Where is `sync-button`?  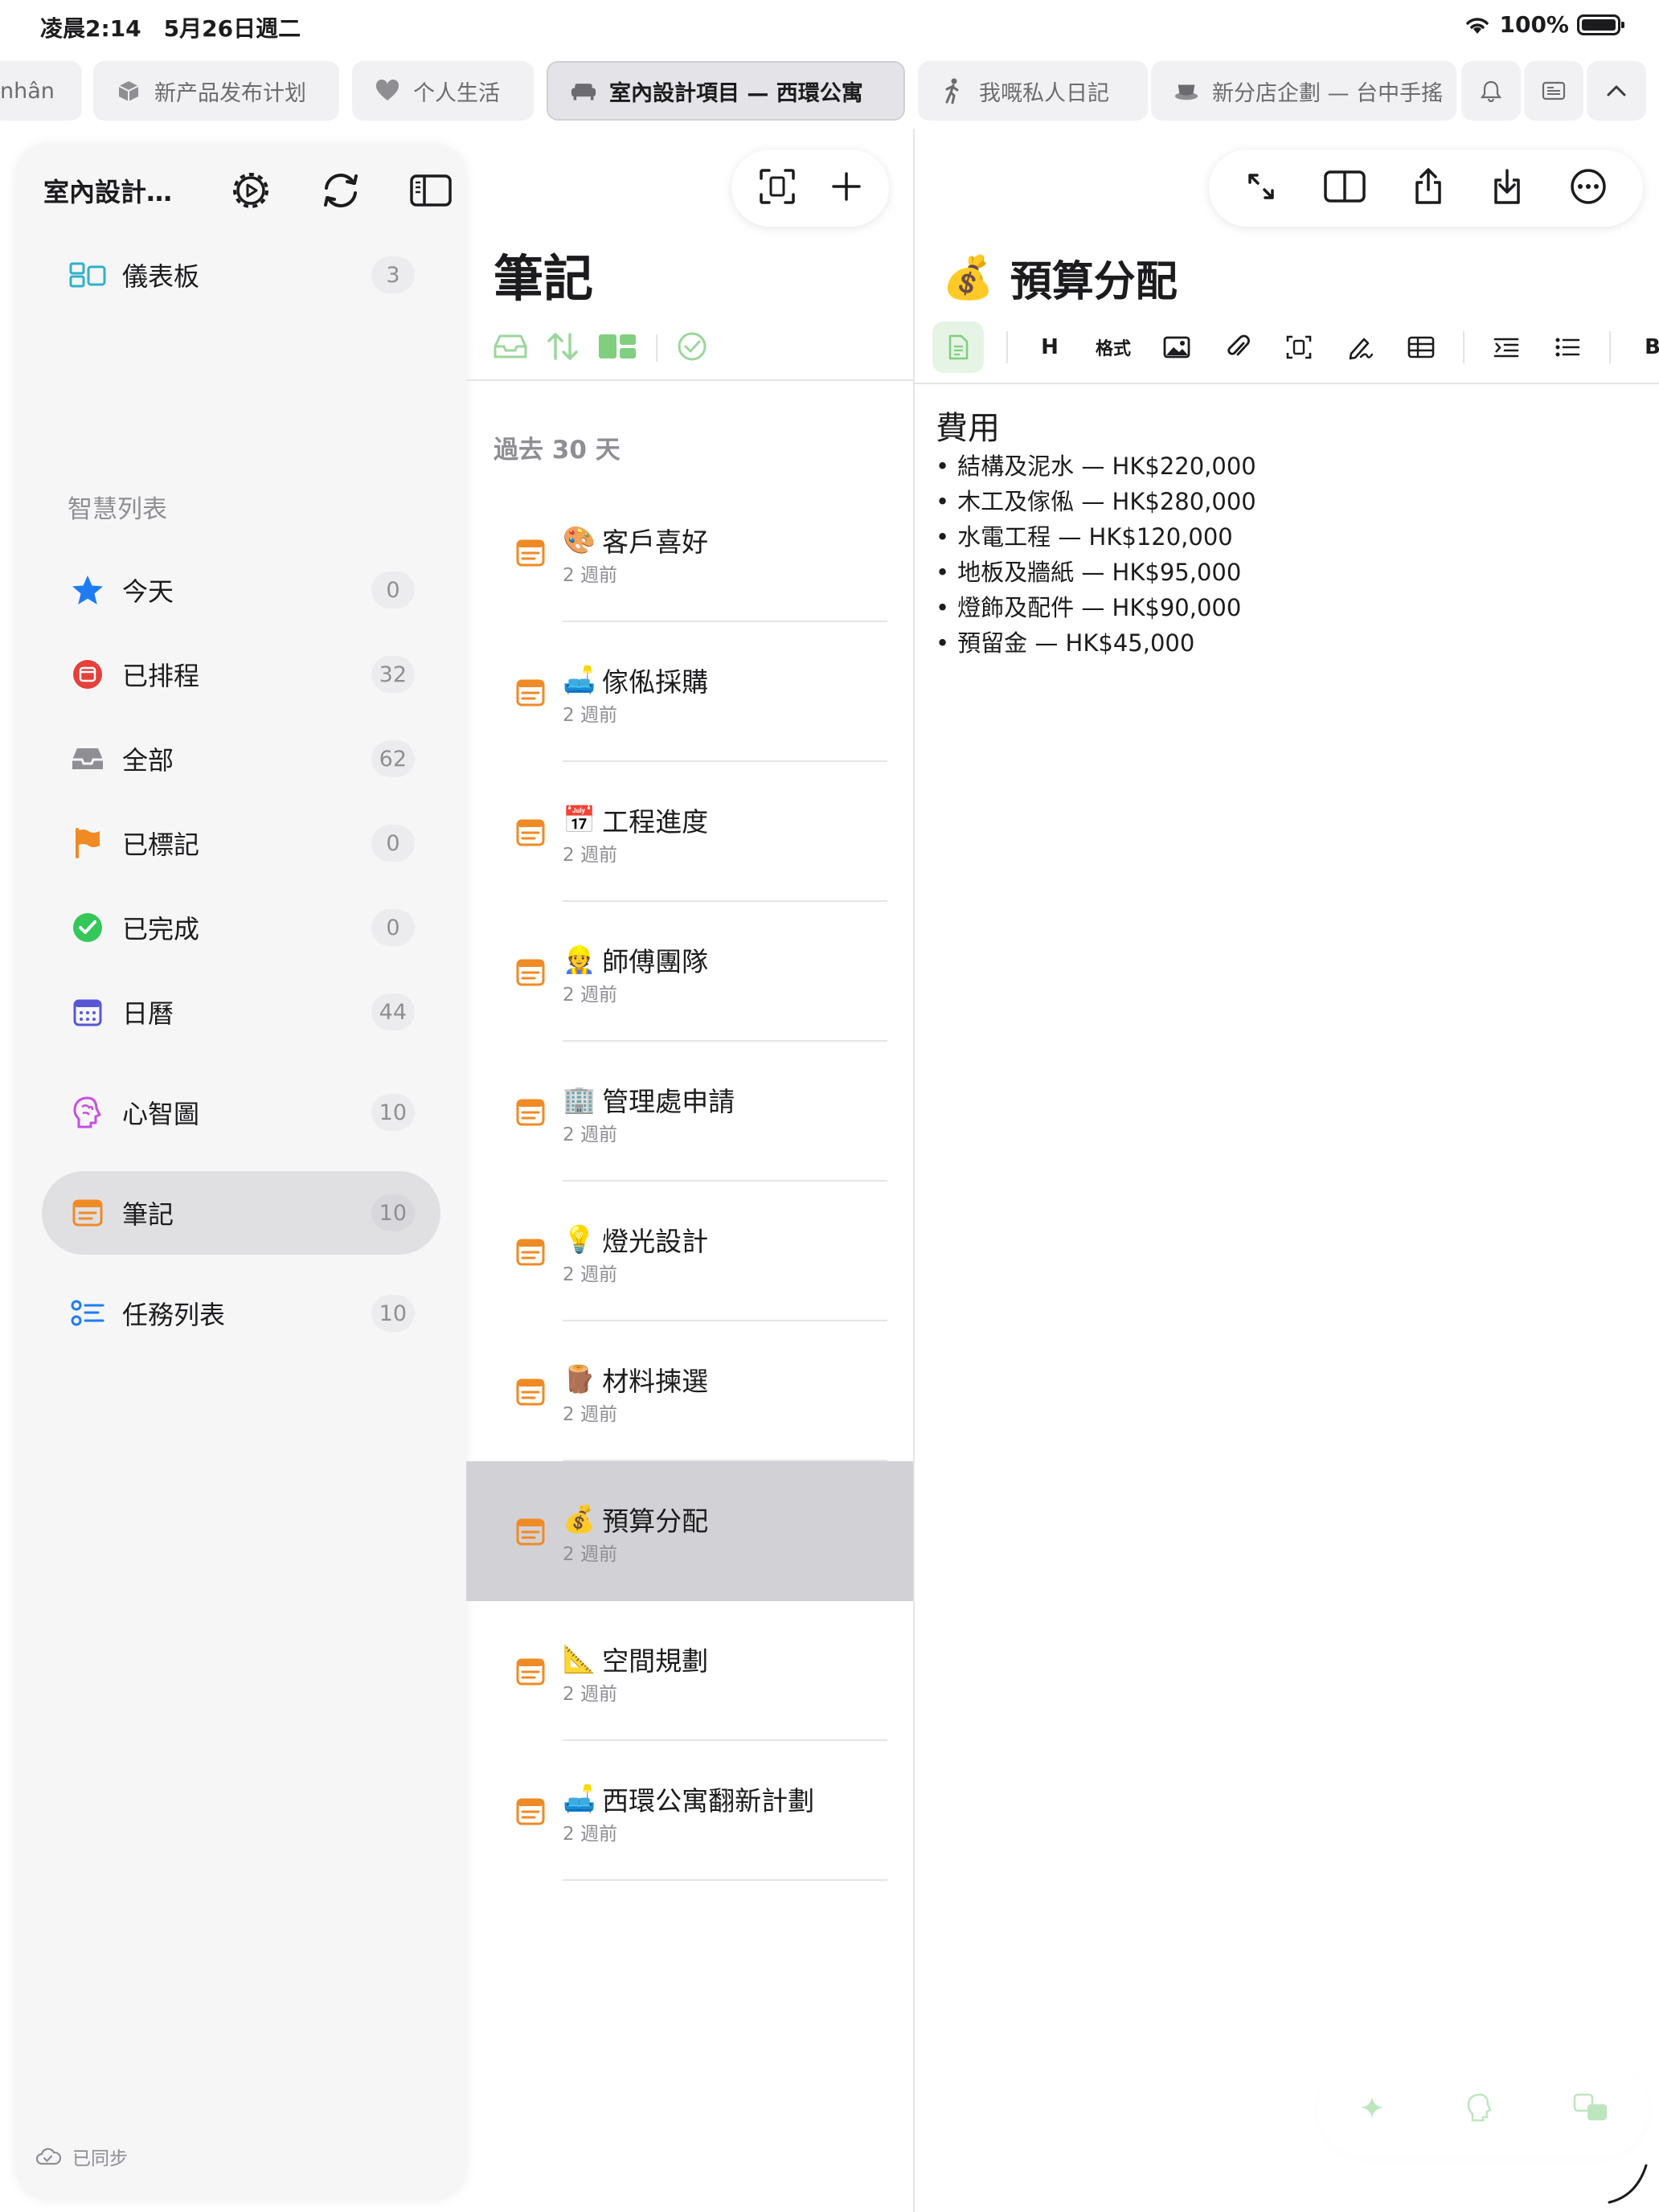 sync-button is located at coordinates (340, 190).